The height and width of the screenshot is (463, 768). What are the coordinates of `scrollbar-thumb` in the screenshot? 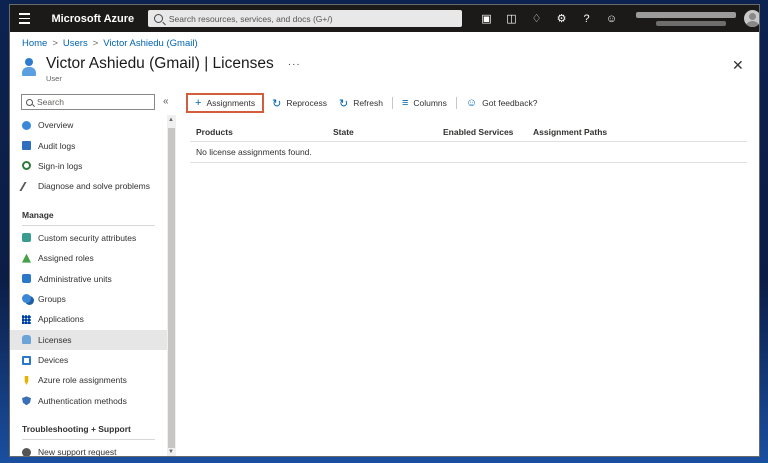 It's located at (171, 288).